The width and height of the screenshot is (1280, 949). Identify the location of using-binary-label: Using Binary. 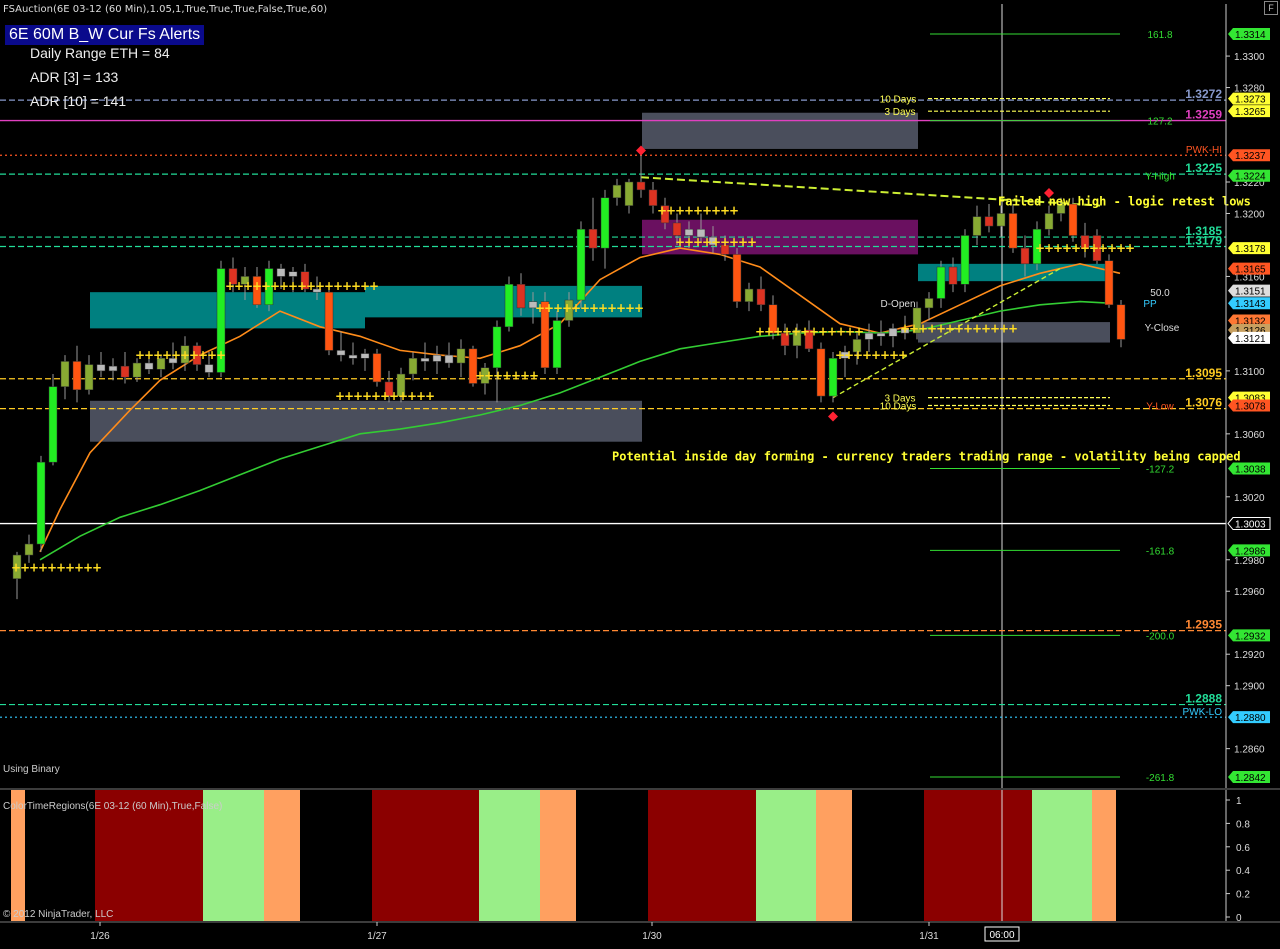
(31, 769).